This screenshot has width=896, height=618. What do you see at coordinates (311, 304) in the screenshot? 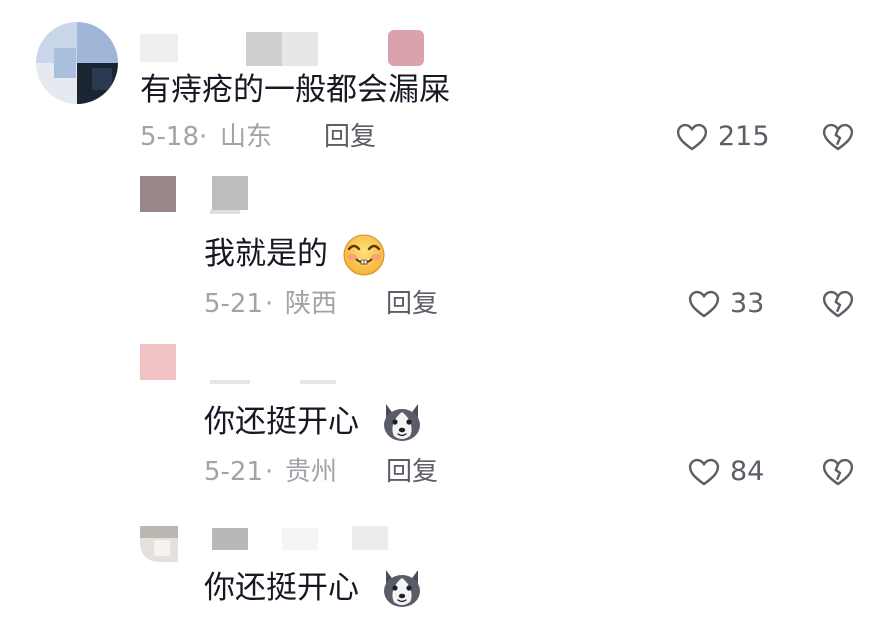
I see `comment-location: 陕西` at bounding box center [311, 304].